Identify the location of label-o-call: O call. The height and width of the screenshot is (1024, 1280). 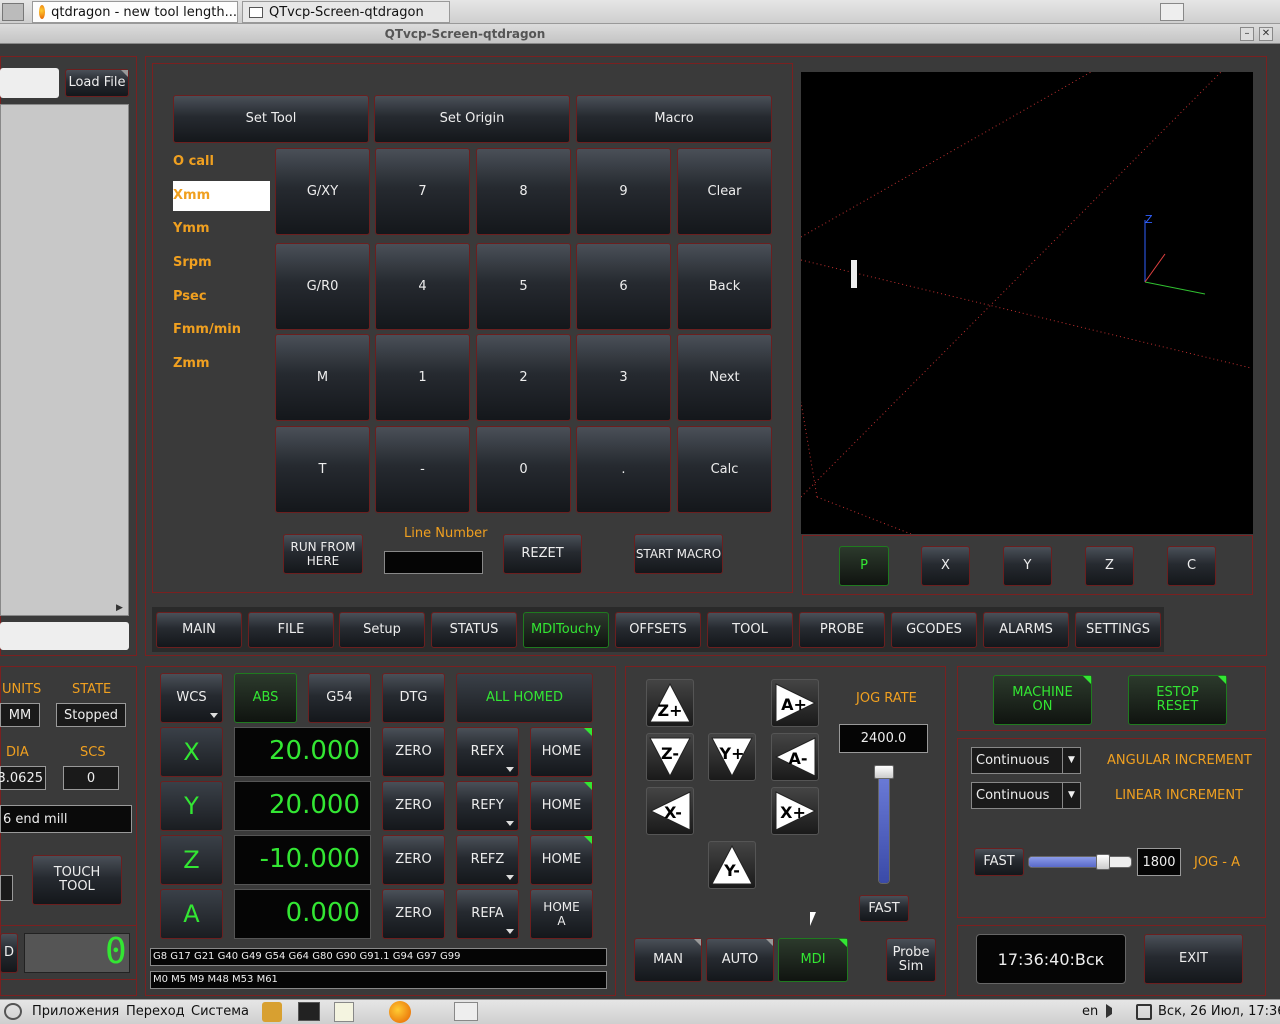
(193, 161).